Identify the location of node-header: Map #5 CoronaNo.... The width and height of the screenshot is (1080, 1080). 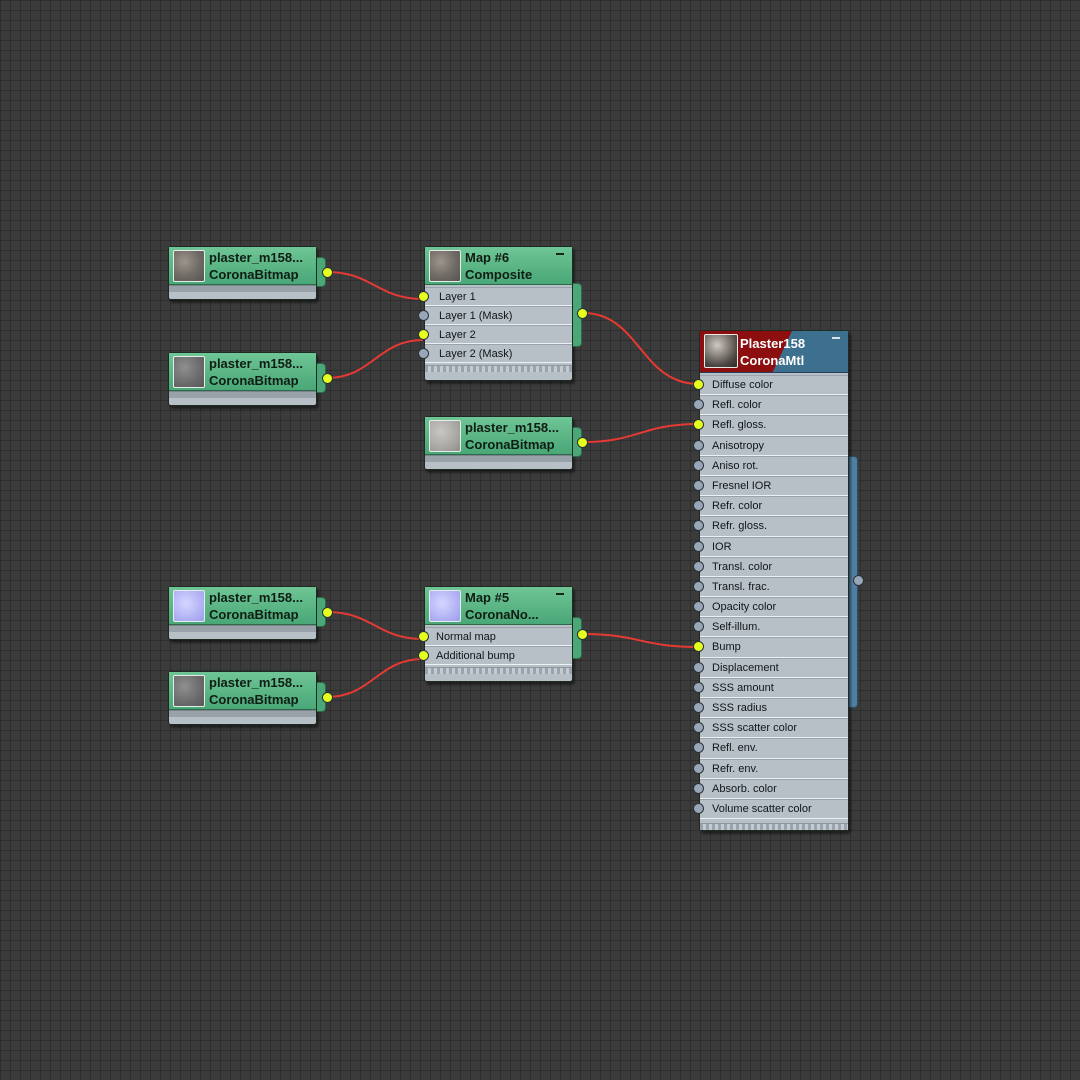
(498, 606).